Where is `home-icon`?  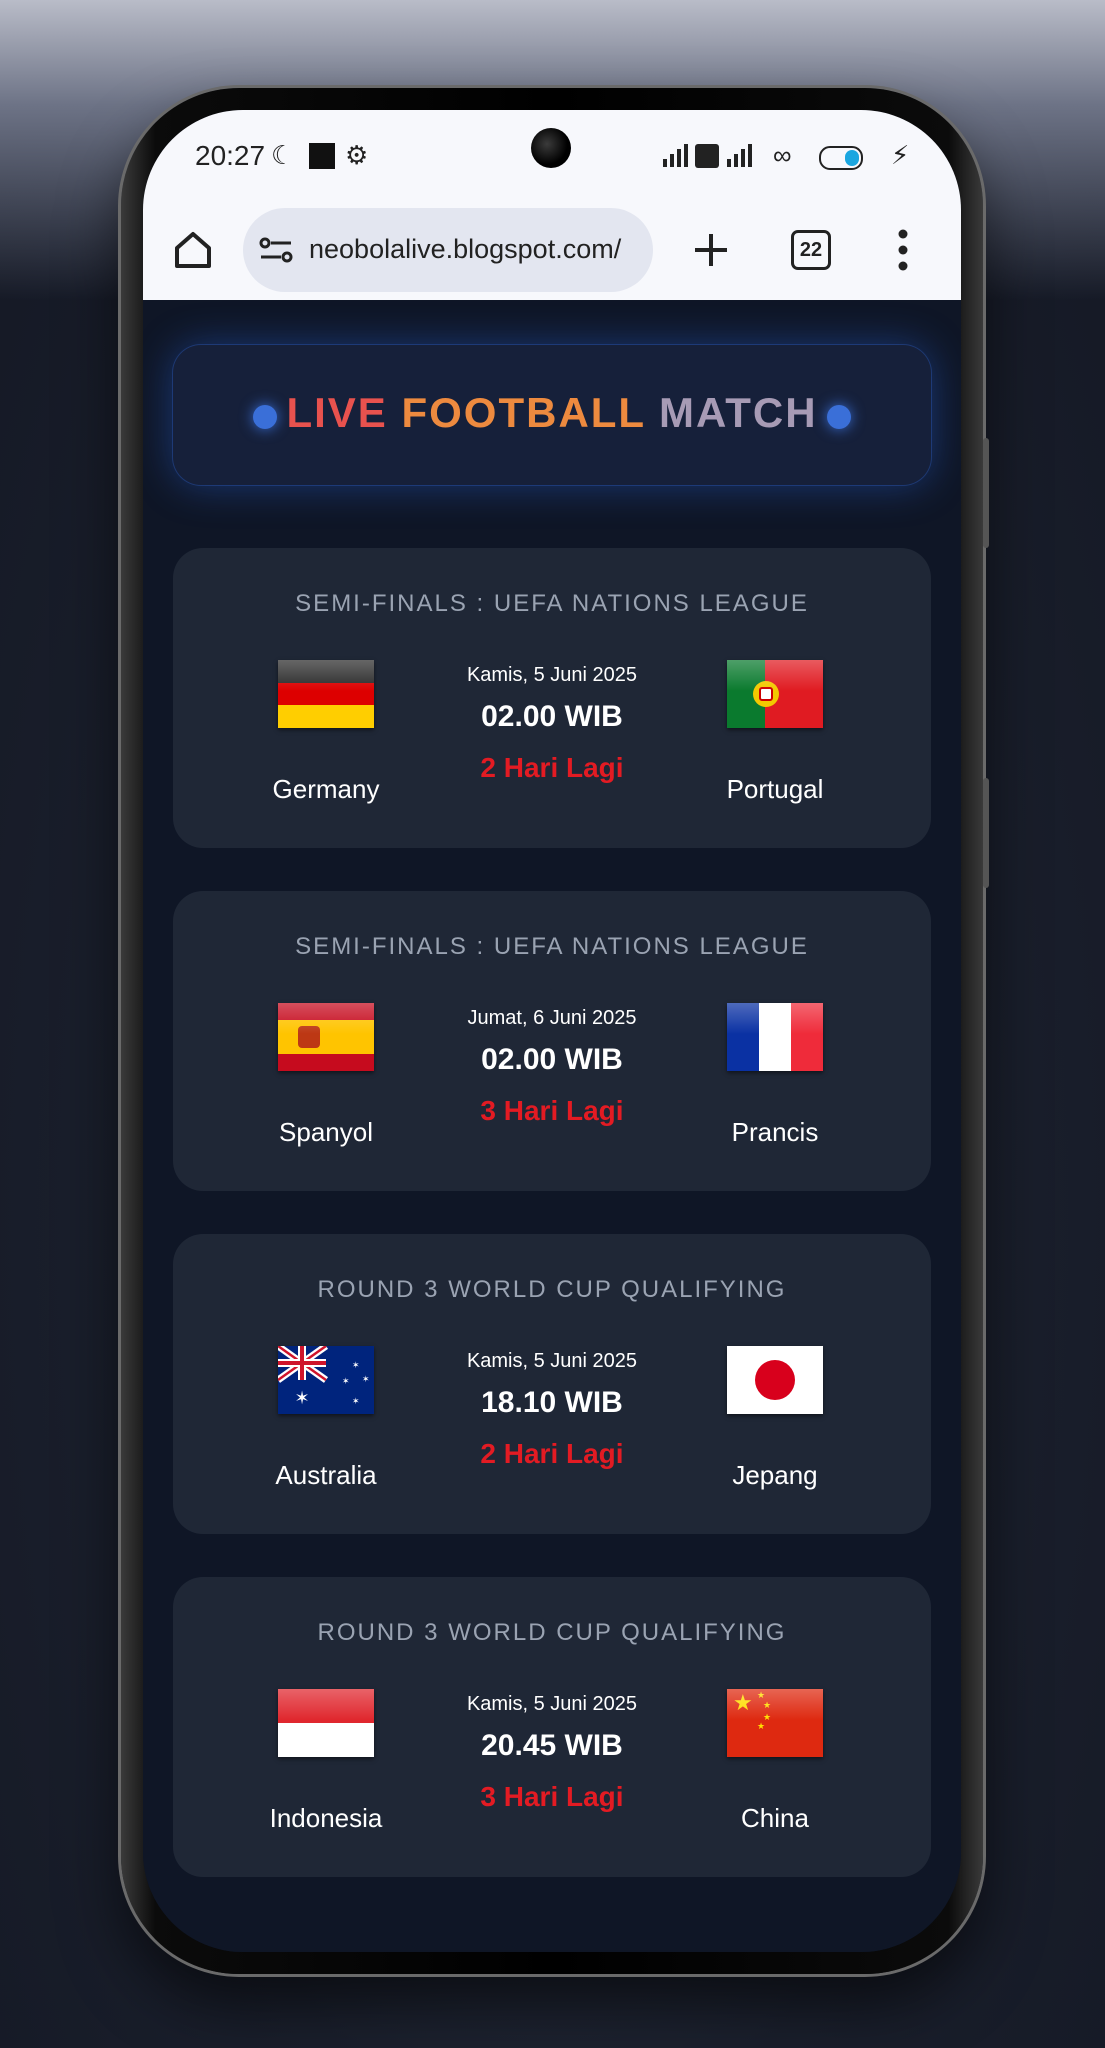 home-icon is located at coordinates (193, 250).